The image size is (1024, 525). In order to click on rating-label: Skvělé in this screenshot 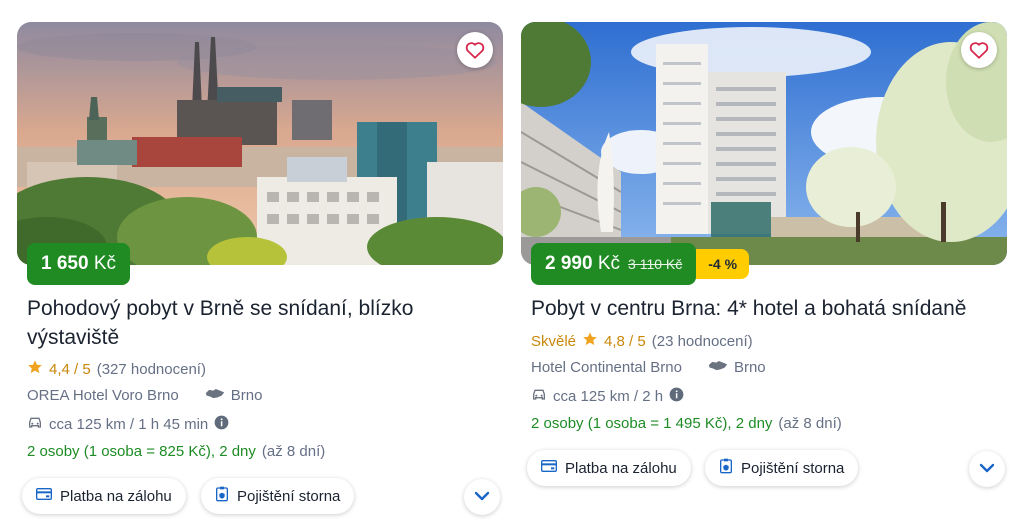, I will do `click(554, 341)`.